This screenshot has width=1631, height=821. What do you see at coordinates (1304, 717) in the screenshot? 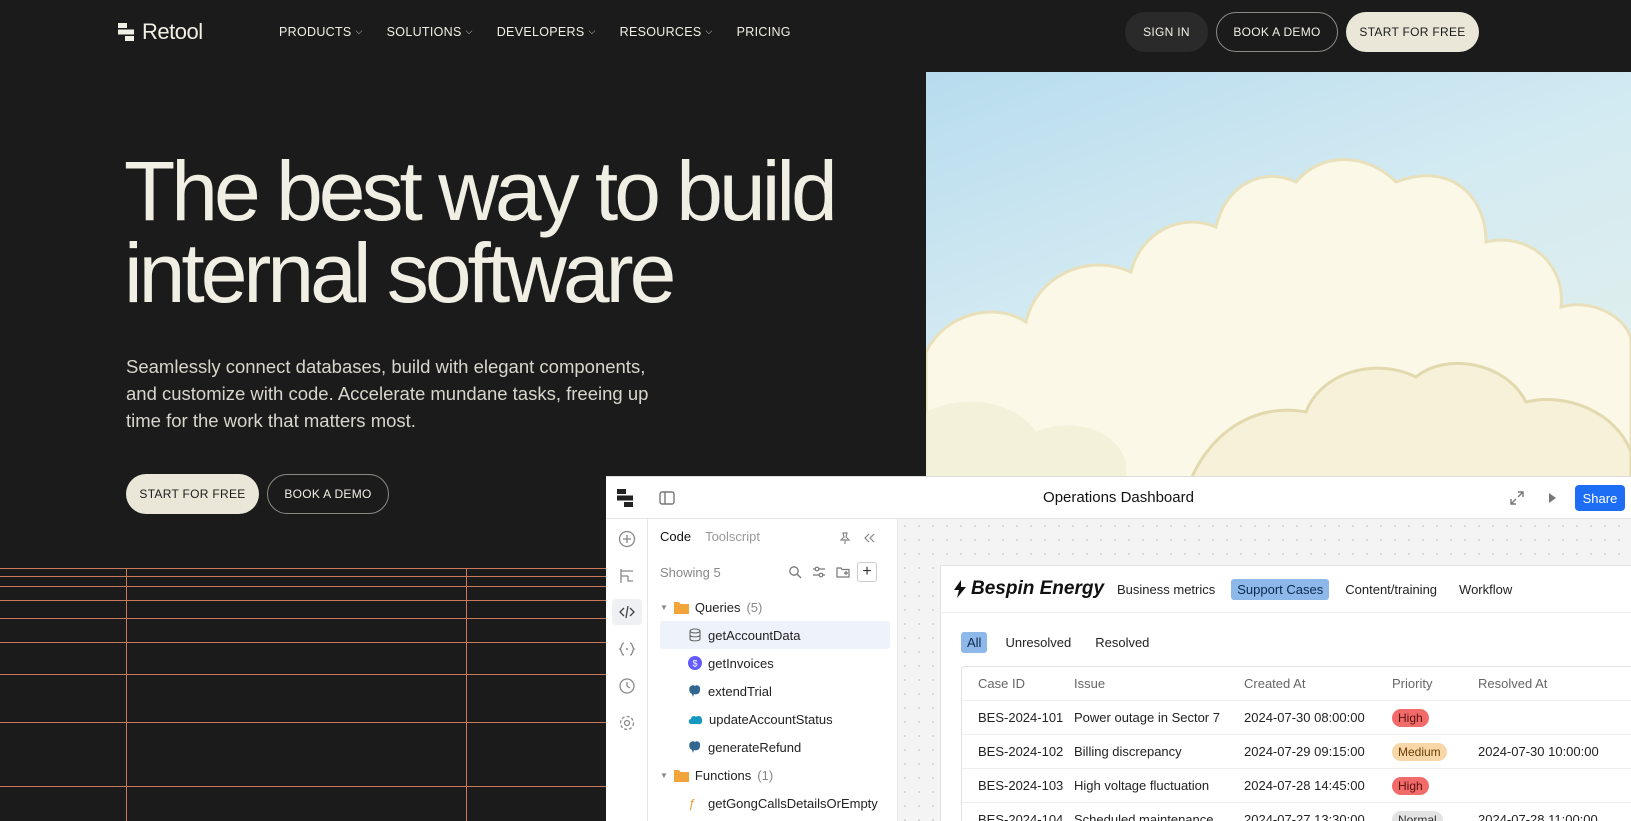
I see `cell-created: 2024-07-30 08:00:00` at bounding box center [1304, 717].